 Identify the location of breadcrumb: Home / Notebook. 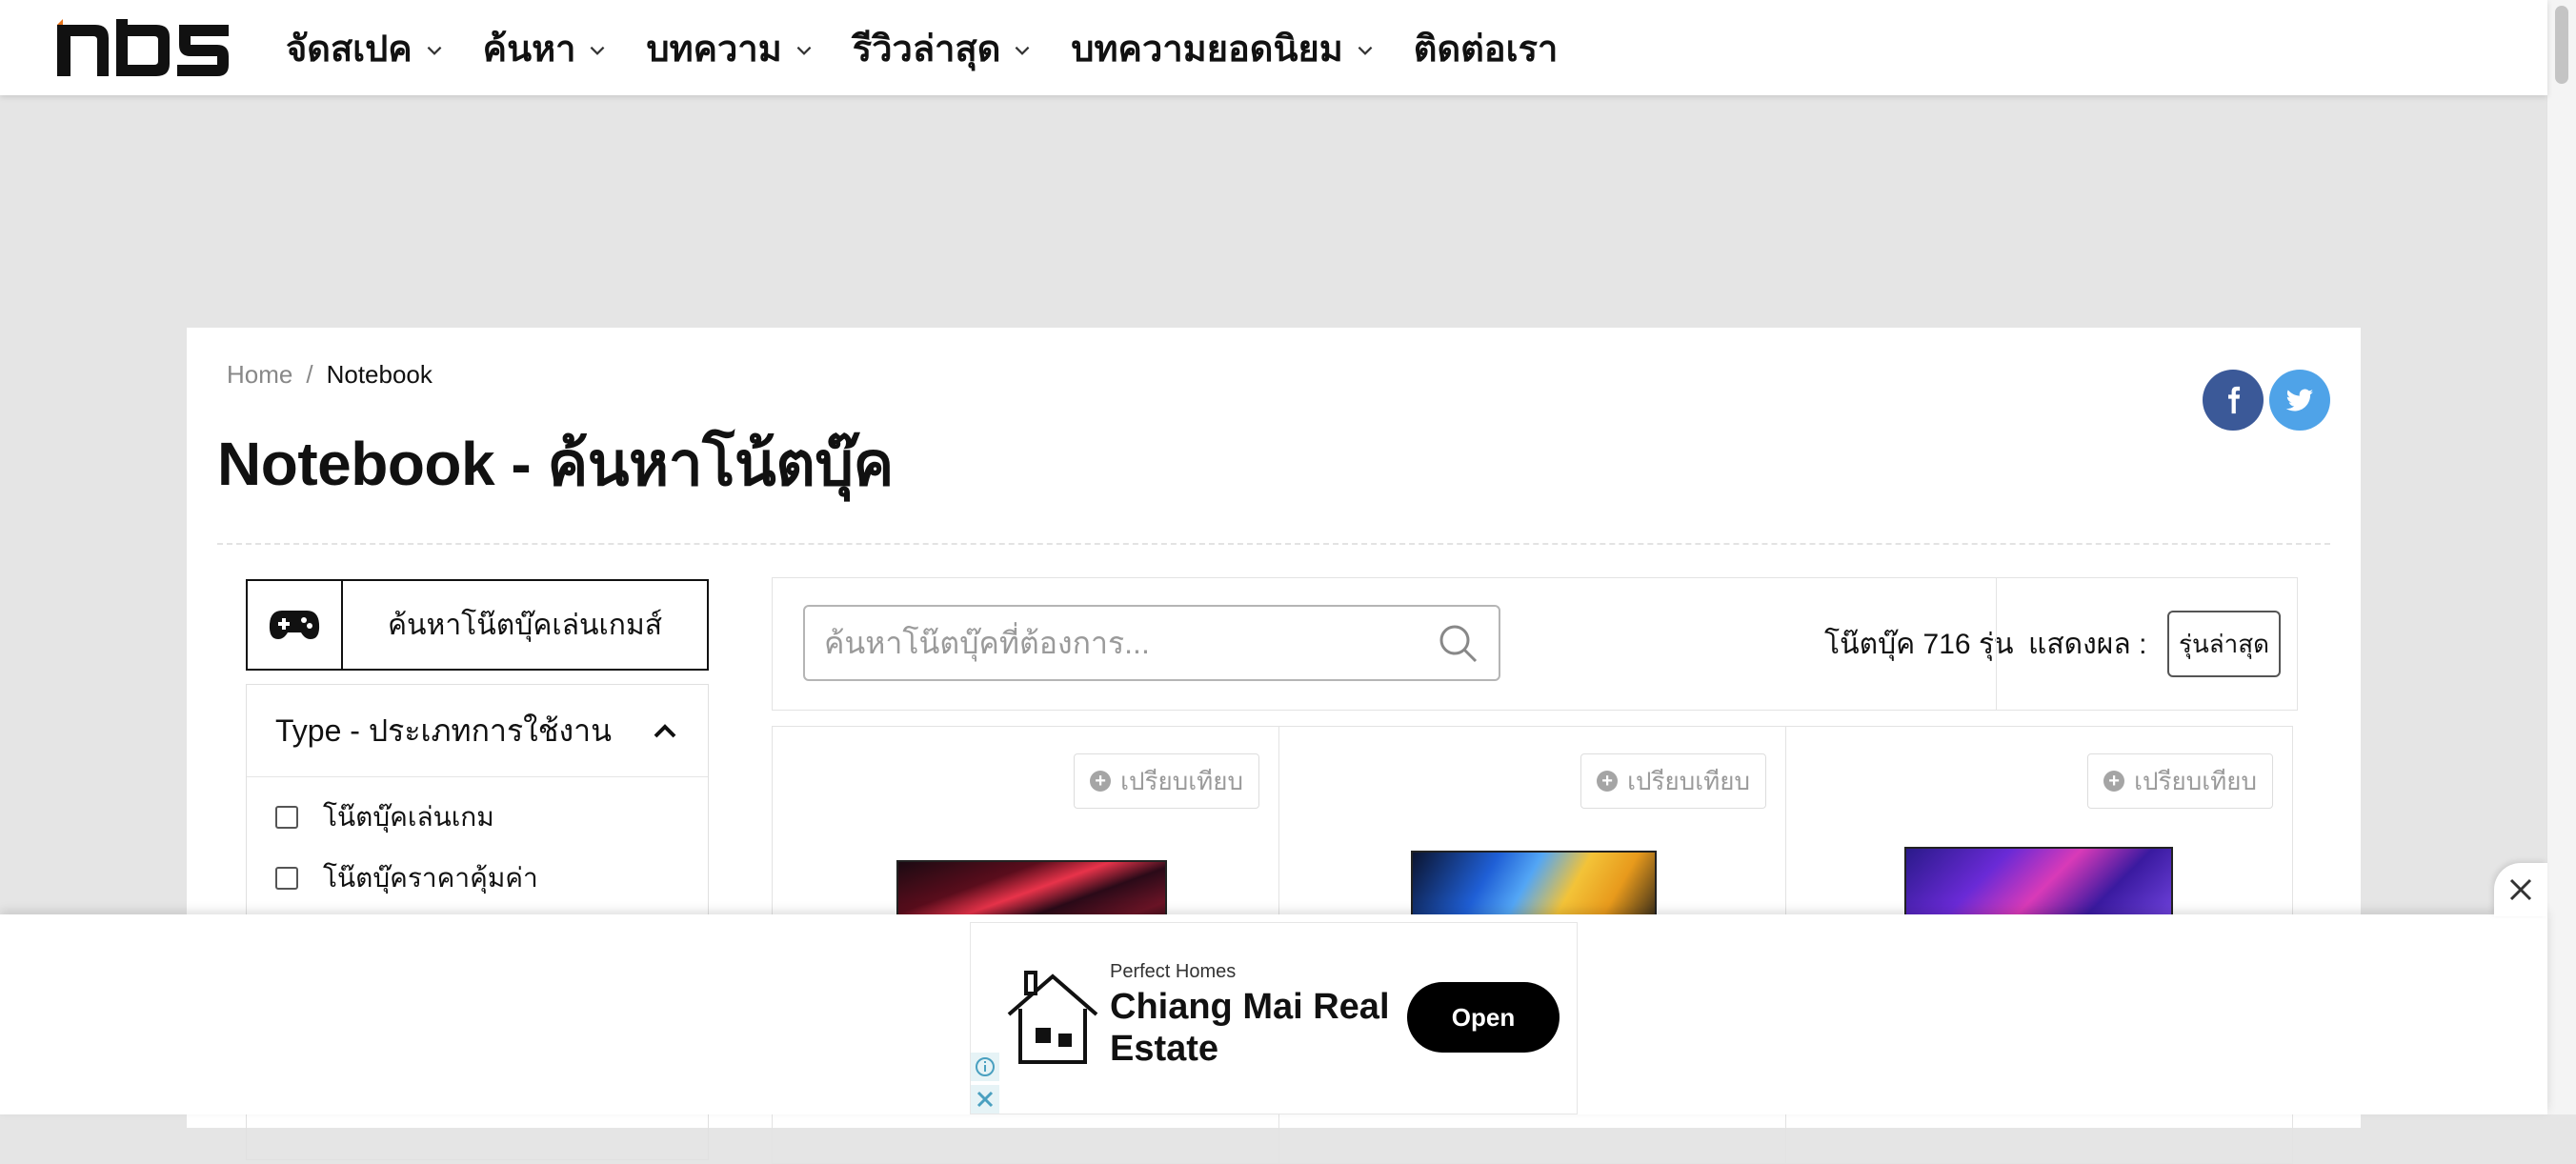
(330, 375).